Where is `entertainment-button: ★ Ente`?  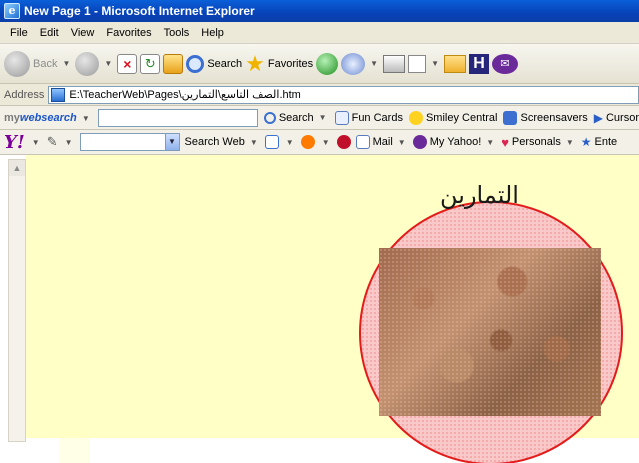
entertainment-button: ★ Ente is located at coordinates (599, 142).